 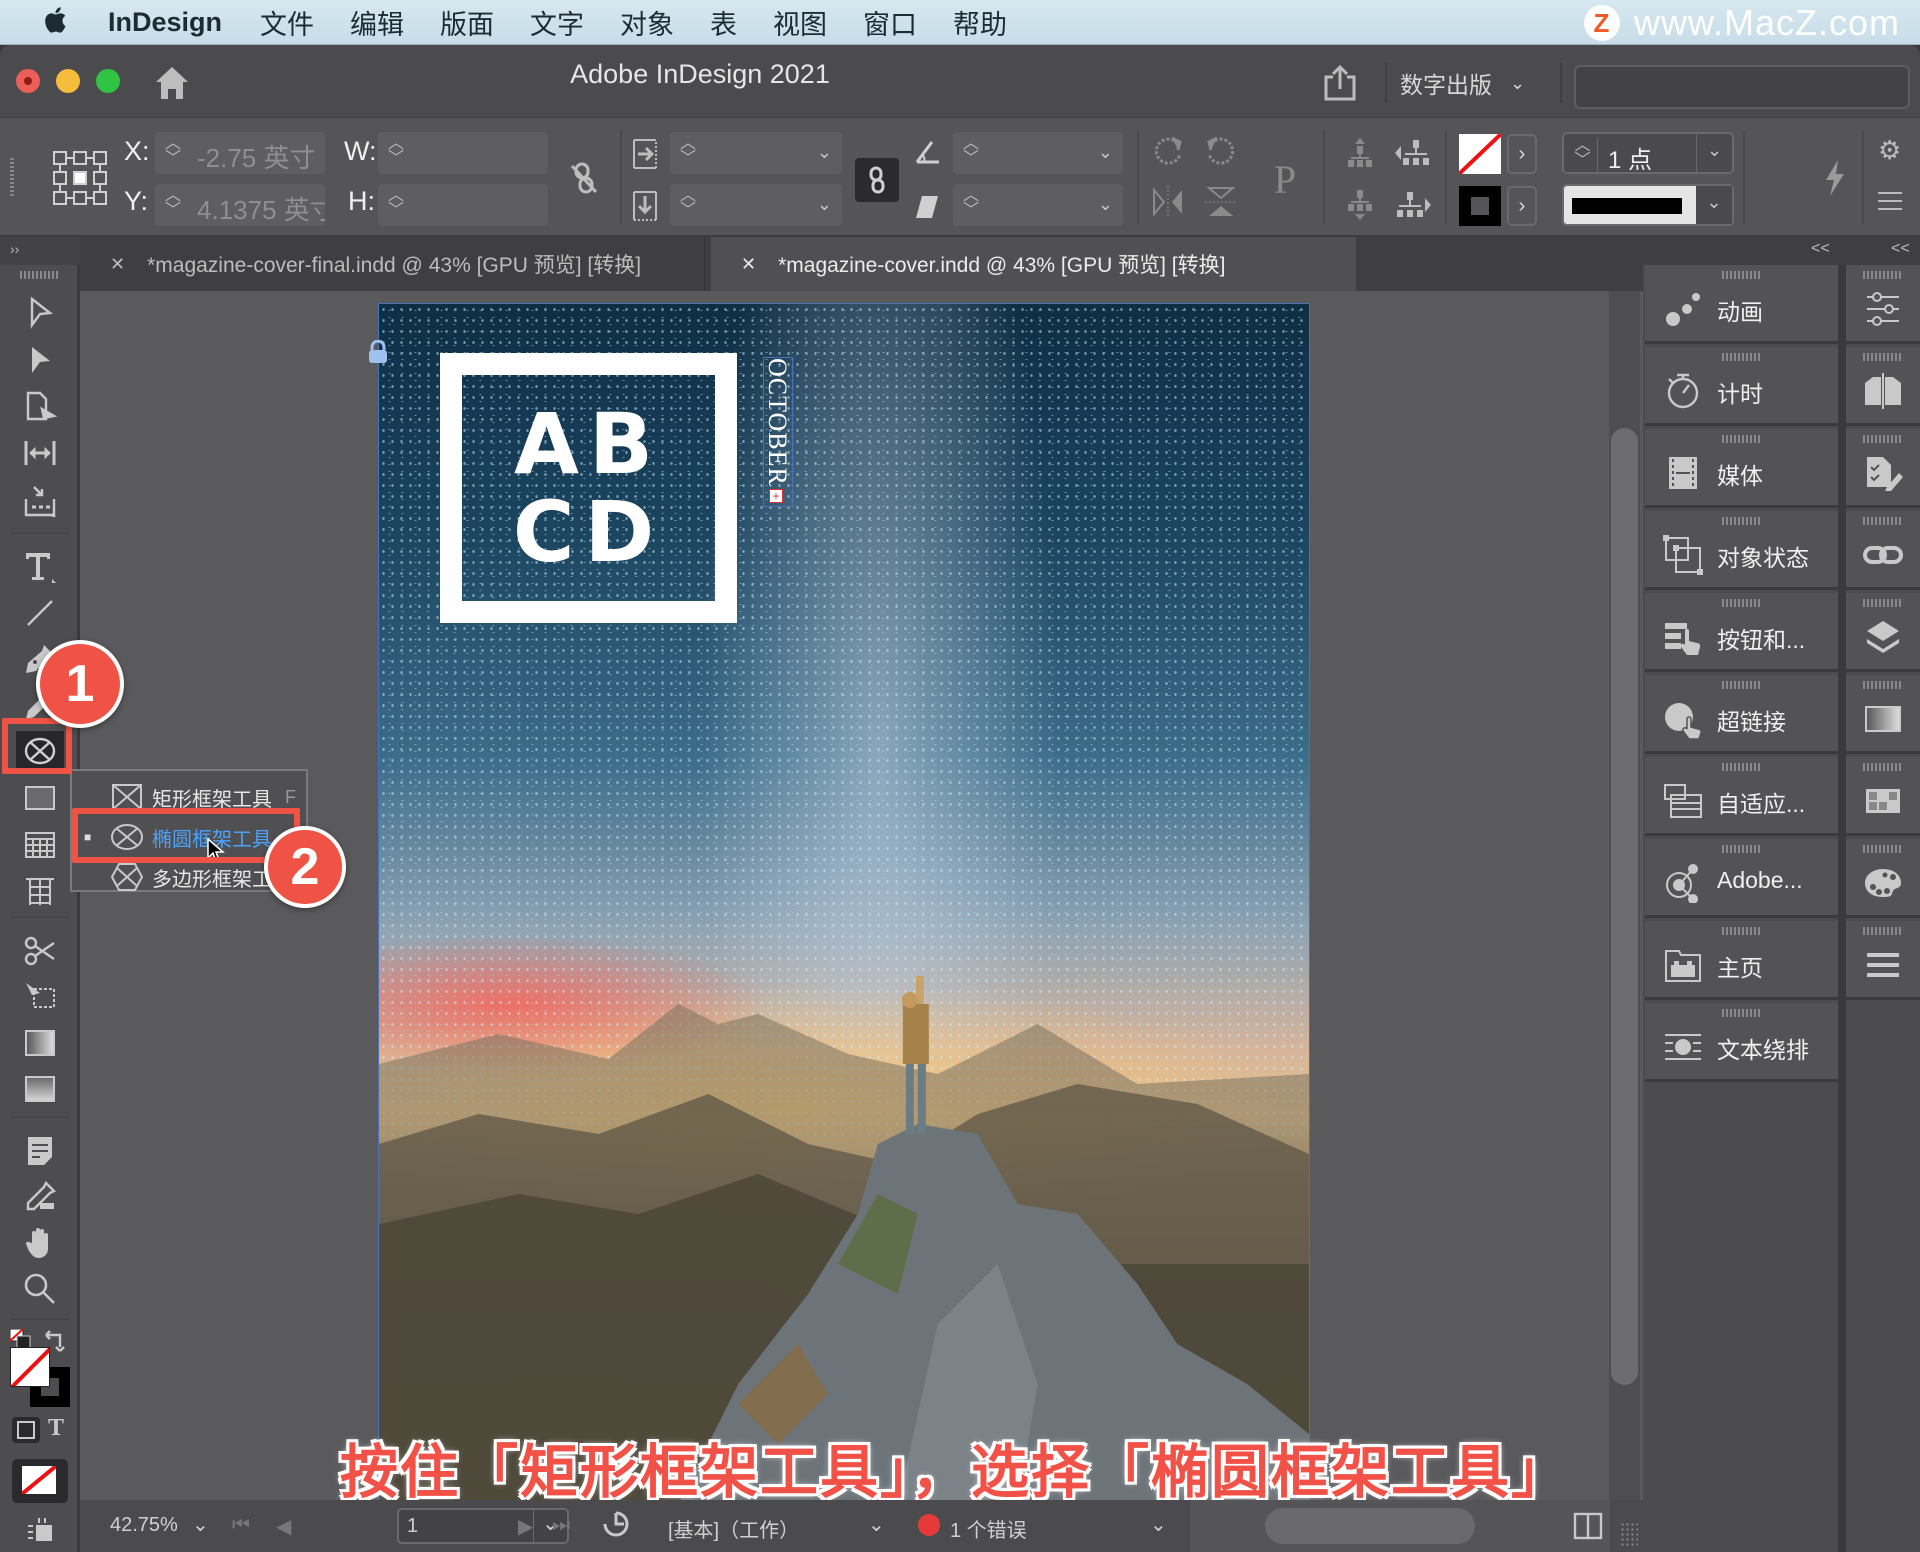 What do you see at coordinates (57, 22) in the screenshot?
I see `apple-logo-icon` at bounding box center [57, 22].